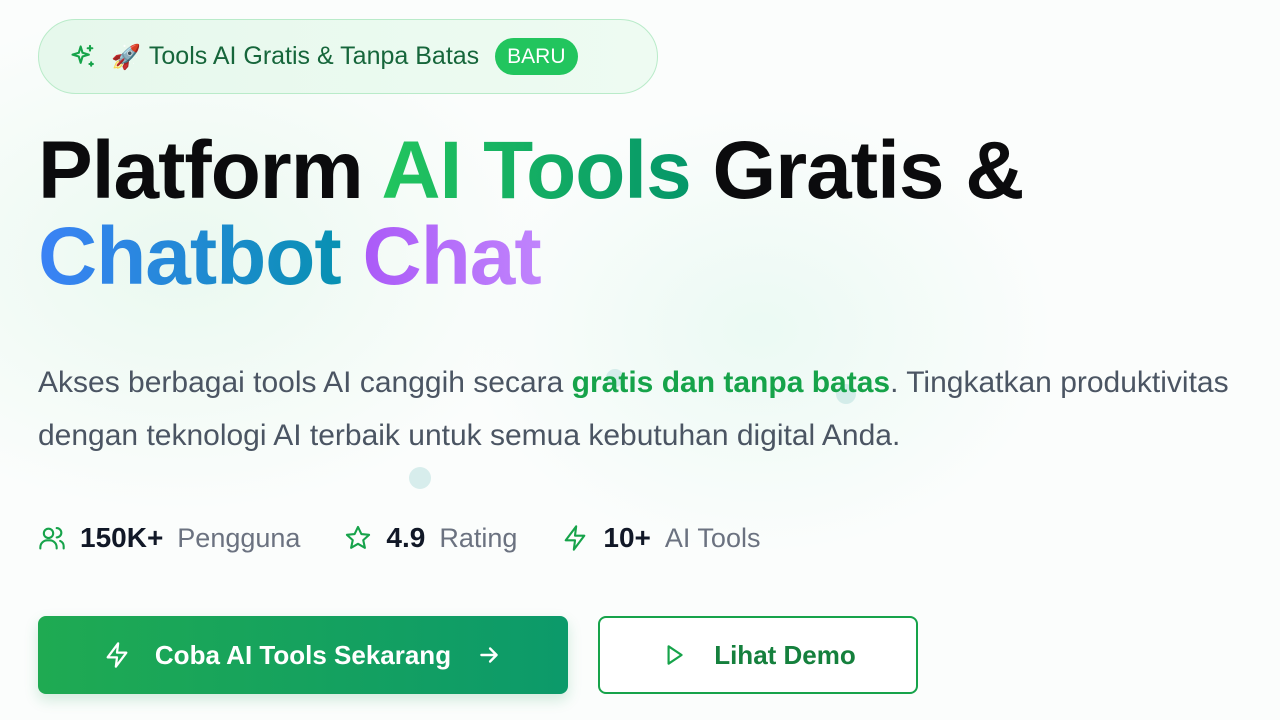 The width and height of the screenshot is (1280, 720). Describe the element at coordinates (239, 537) in the screenshot. I see `stat-label: Pengguna` at that location.